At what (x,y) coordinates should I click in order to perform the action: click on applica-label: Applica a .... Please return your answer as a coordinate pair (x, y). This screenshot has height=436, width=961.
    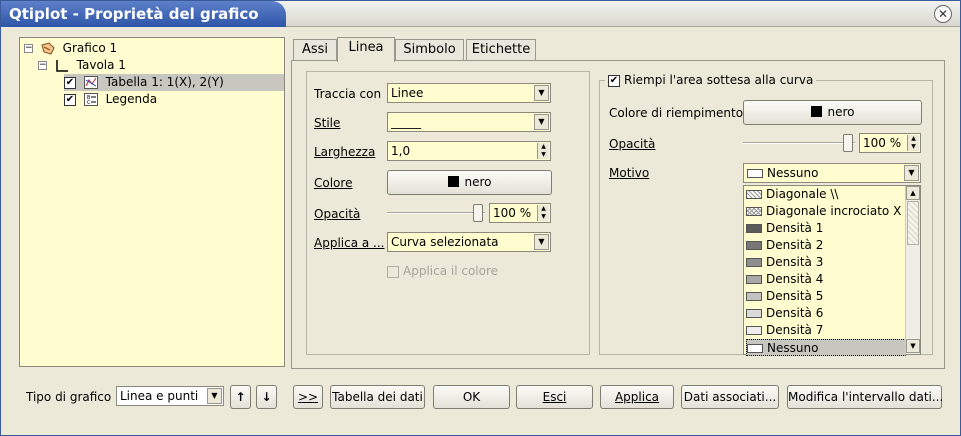
    Looking at the image, I should click on (349, 243).